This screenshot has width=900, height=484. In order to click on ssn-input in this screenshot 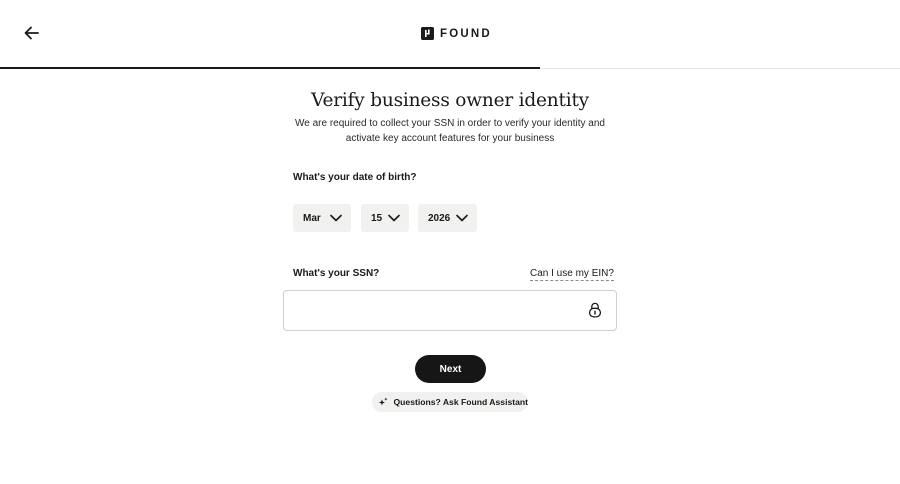, I will do `click(429, 310)`.